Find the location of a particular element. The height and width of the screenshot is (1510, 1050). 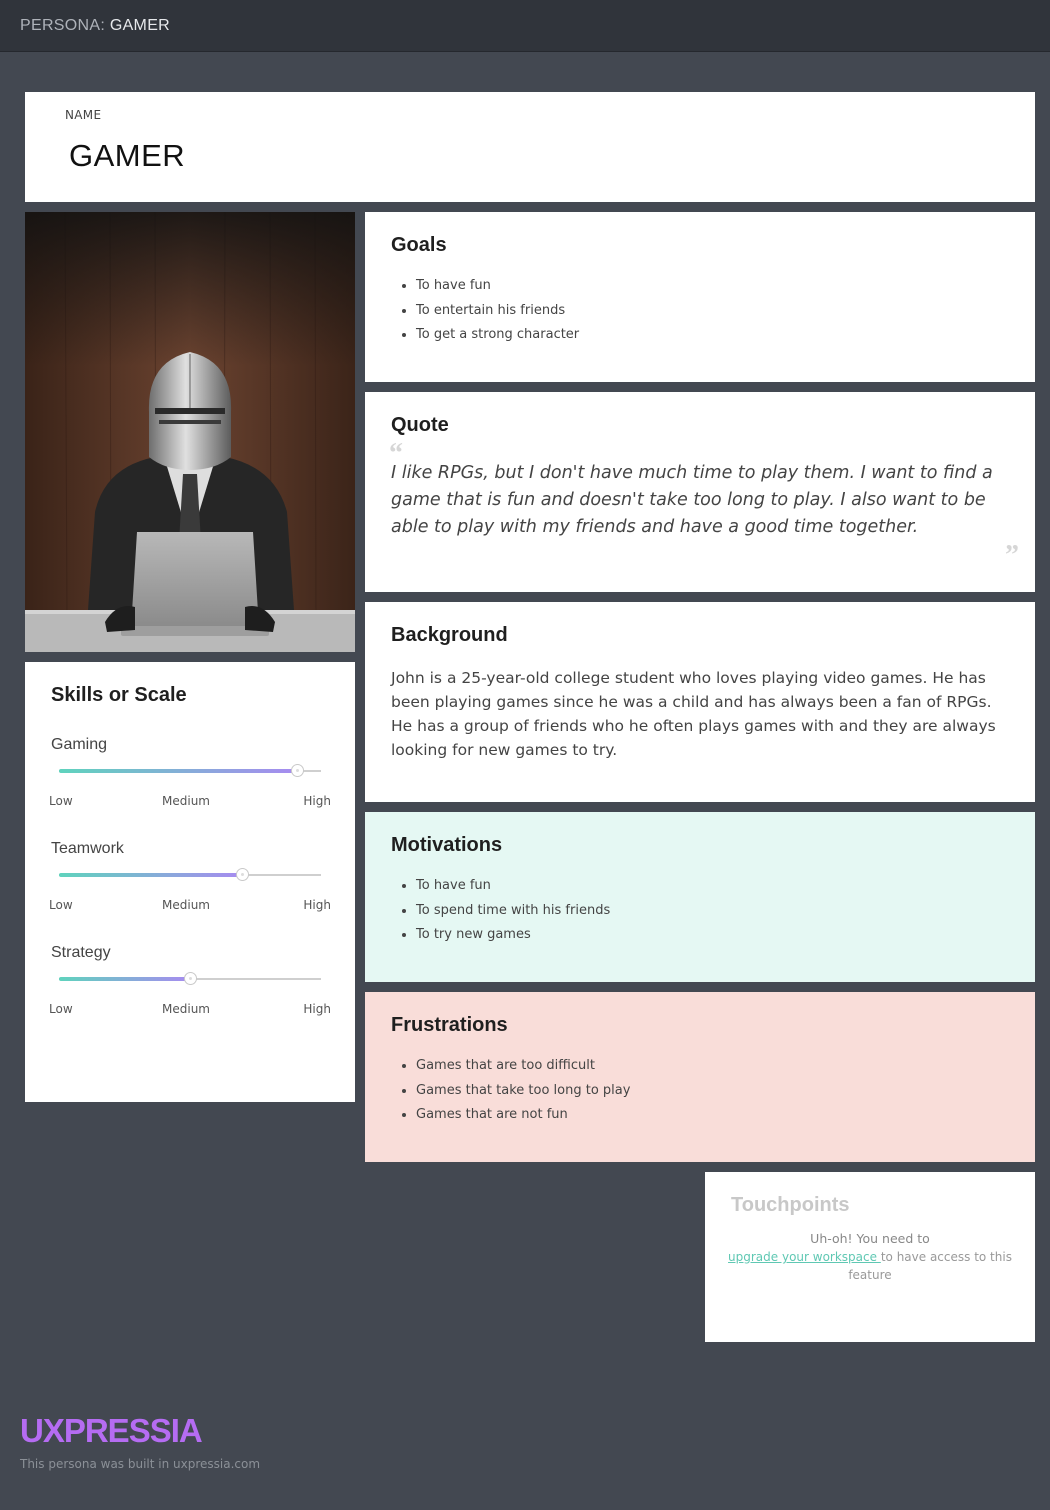

frustrations-title: Frustrations is located at coordinates (449, 1025).